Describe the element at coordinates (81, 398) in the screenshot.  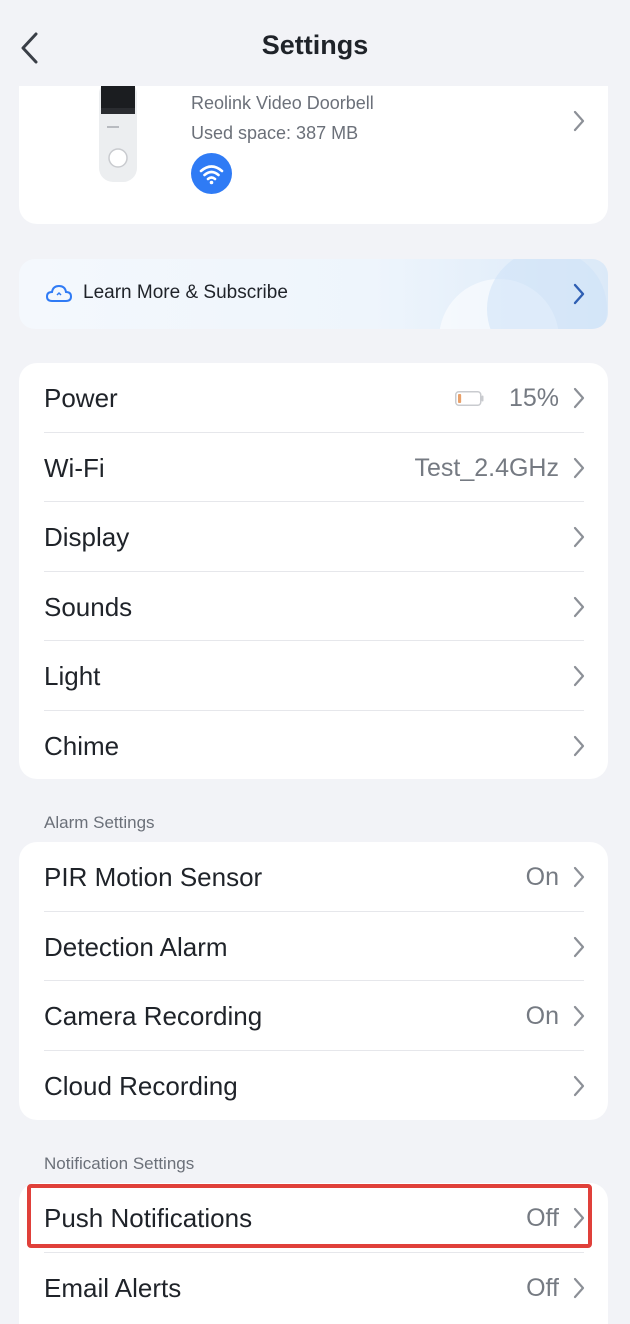
I see `row-label: Power` at that location.